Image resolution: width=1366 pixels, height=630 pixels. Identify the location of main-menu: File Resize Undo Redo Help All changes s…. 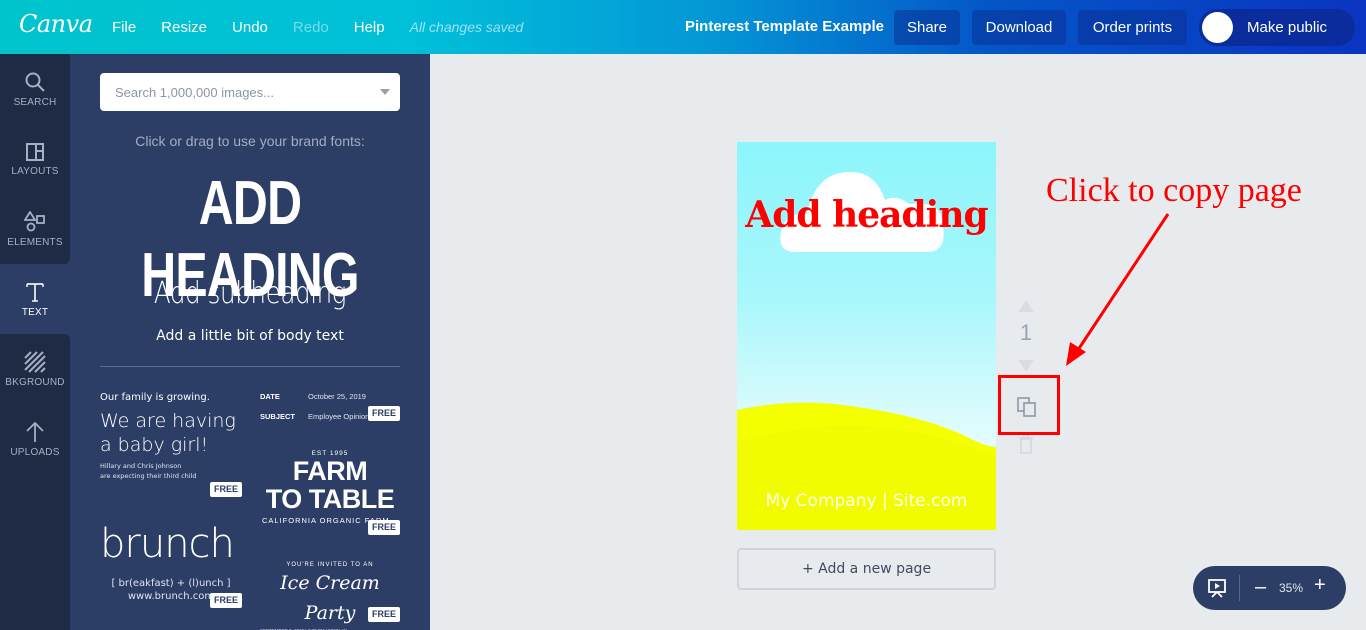
(330, 27).